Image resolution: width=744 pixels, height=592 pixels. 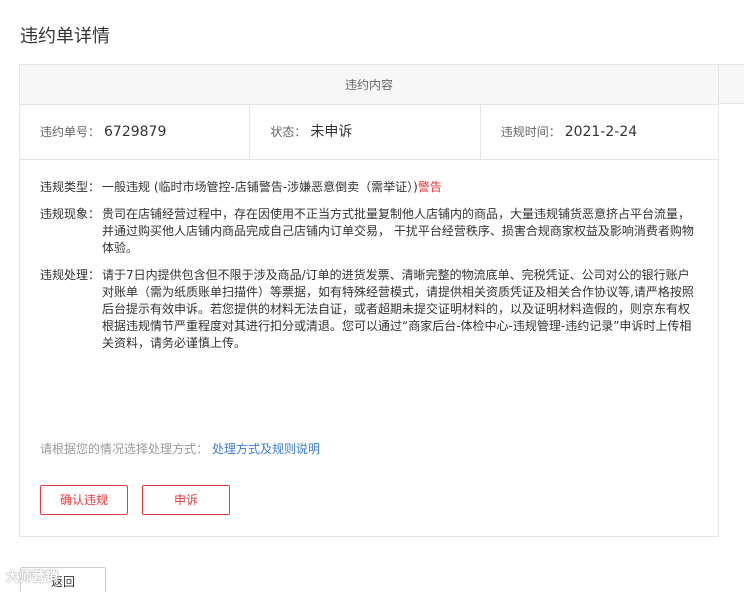 What do you see at coordinates (65, 36) in the screenshot?
I see `page-title: 违约单详情` at bounding box center [65, 36].